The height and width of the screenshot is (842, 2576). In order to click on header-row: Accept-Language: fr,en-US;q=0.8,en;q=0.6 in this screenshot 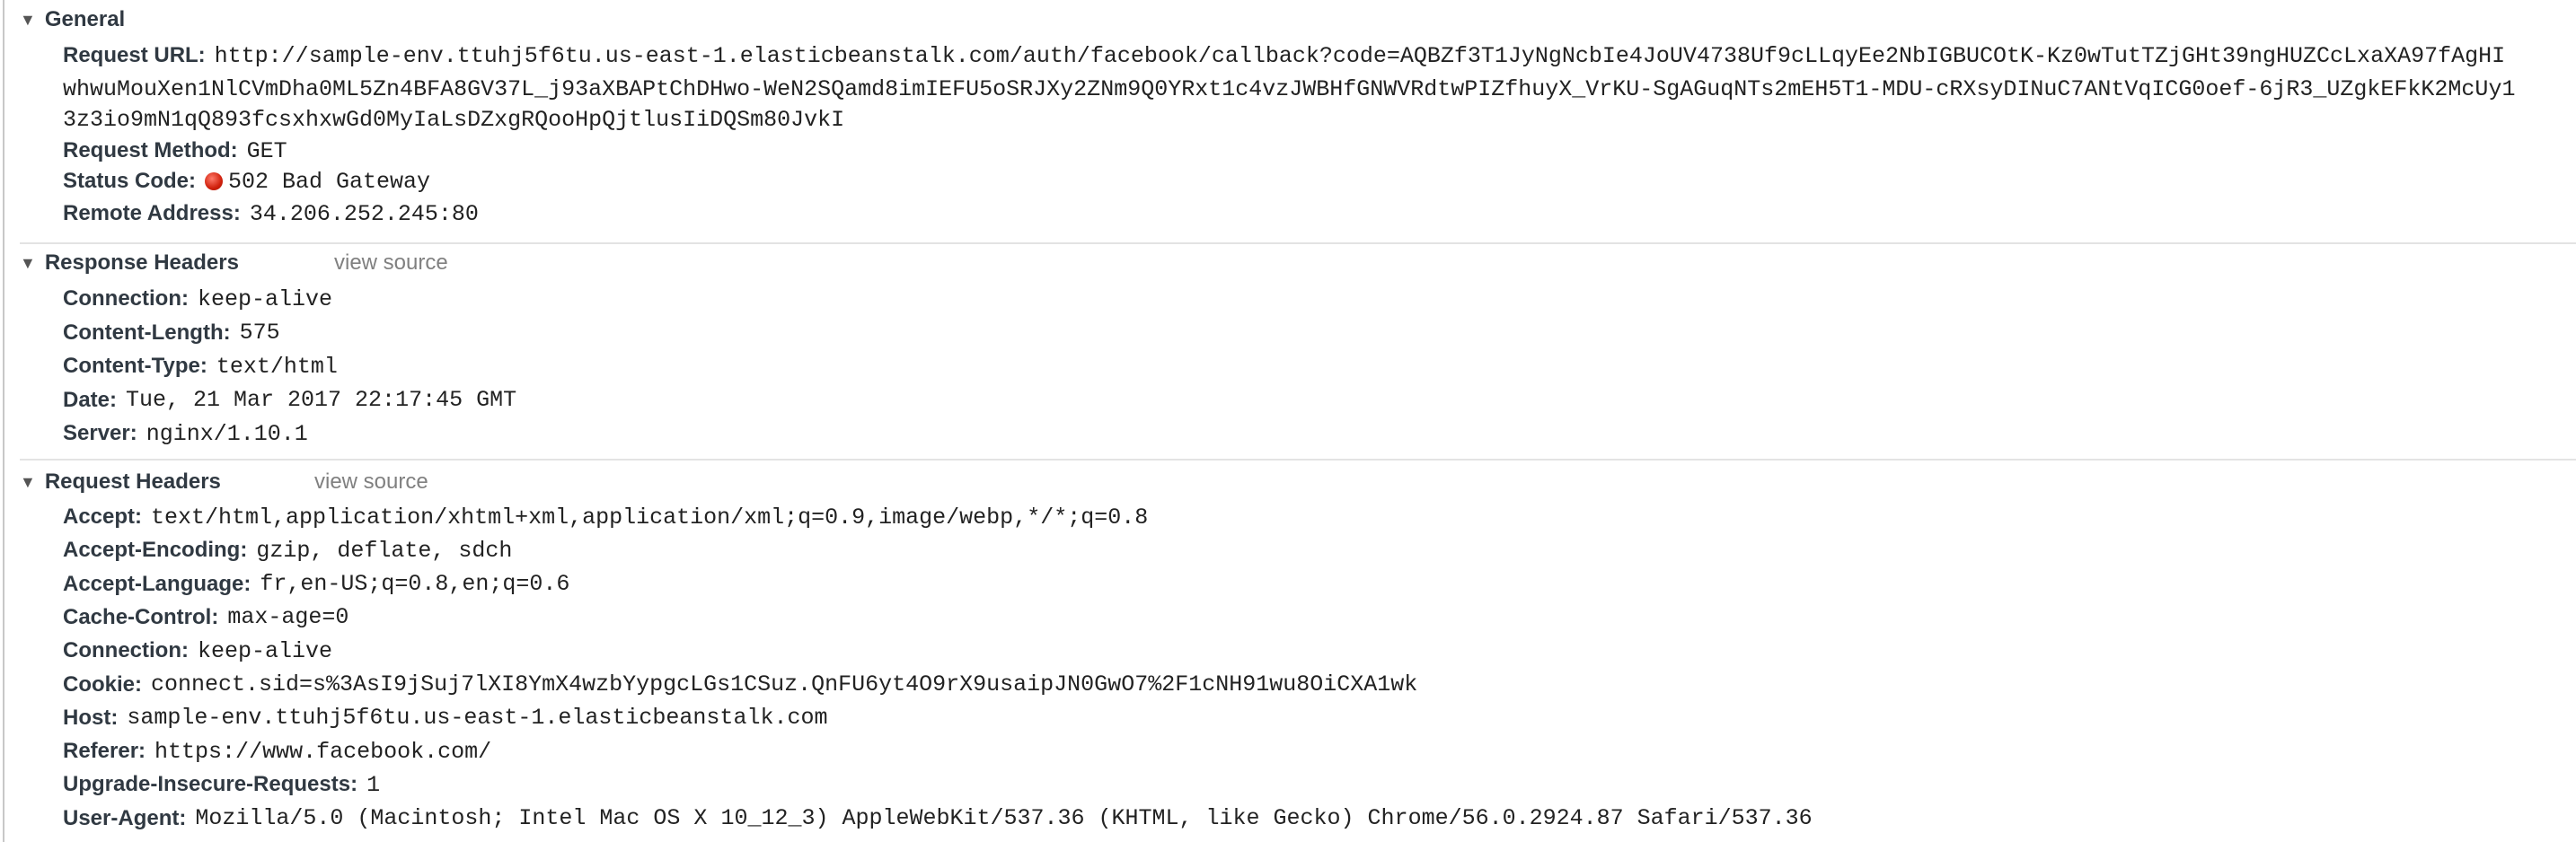, I will do `click(316, 584)`.